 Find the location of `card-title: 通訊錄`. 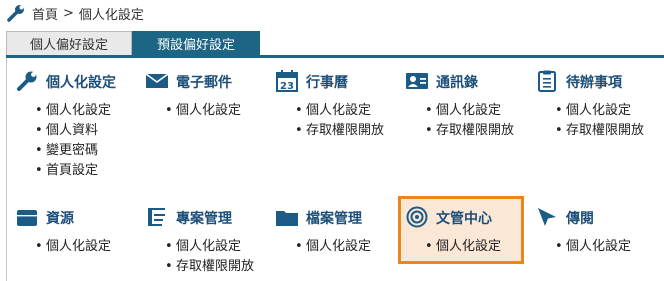

card-title: 通訊錄 is located at coordinates (457, 82).